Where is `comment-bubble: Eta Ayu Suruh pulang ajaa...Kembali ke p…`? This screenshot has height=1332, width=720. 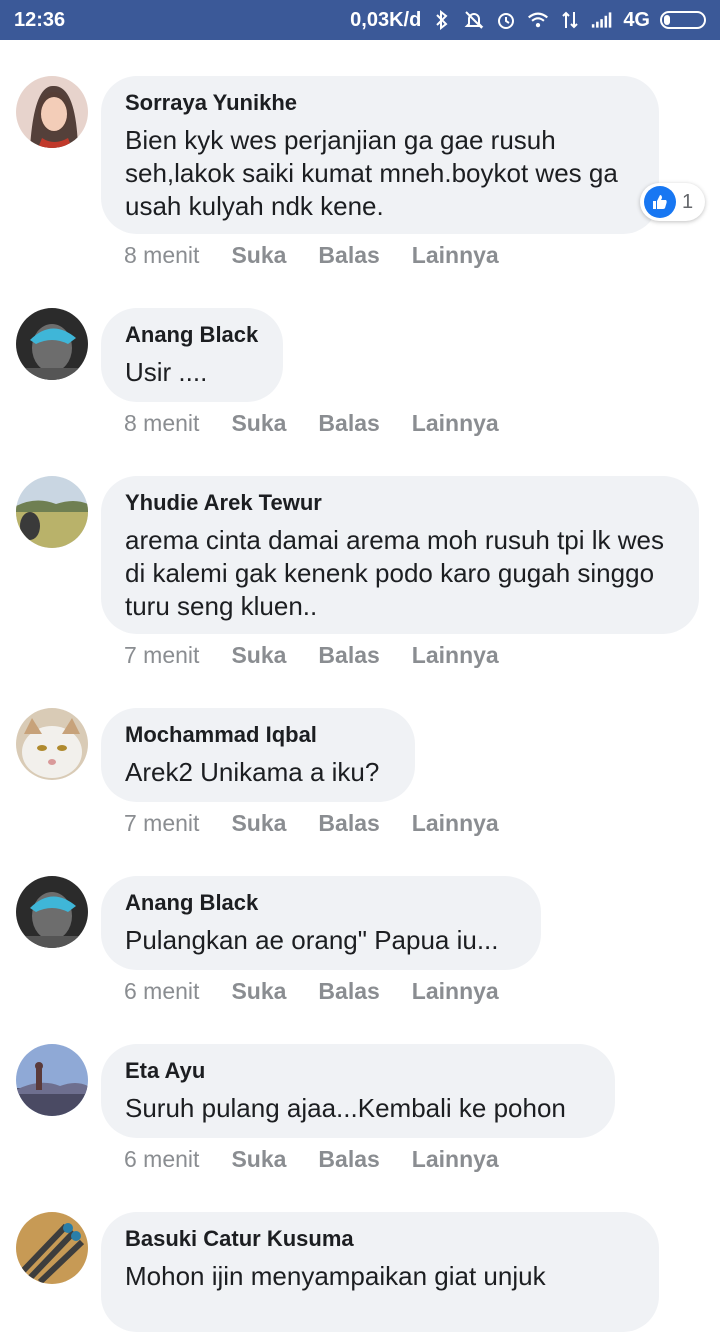 comment-bubble: Eta Ayu Suruh pulang ajaa...Kembali ke p… is located at coordinates (358, 1091).